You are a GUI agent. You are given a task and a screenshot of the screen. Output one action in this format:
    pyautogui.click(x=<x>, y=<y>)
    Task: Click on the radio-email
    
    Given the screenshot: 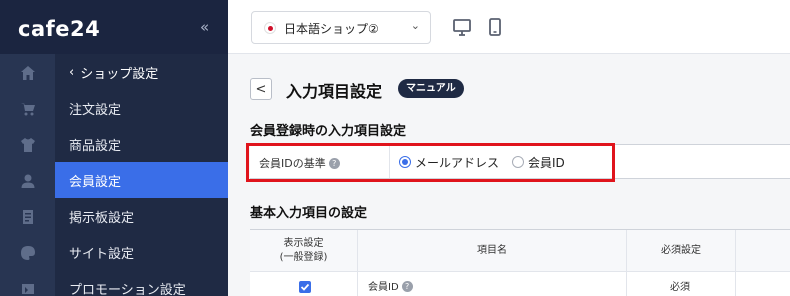 What is the action you would take?
    pyautogui.click(x=405, y=162)
    